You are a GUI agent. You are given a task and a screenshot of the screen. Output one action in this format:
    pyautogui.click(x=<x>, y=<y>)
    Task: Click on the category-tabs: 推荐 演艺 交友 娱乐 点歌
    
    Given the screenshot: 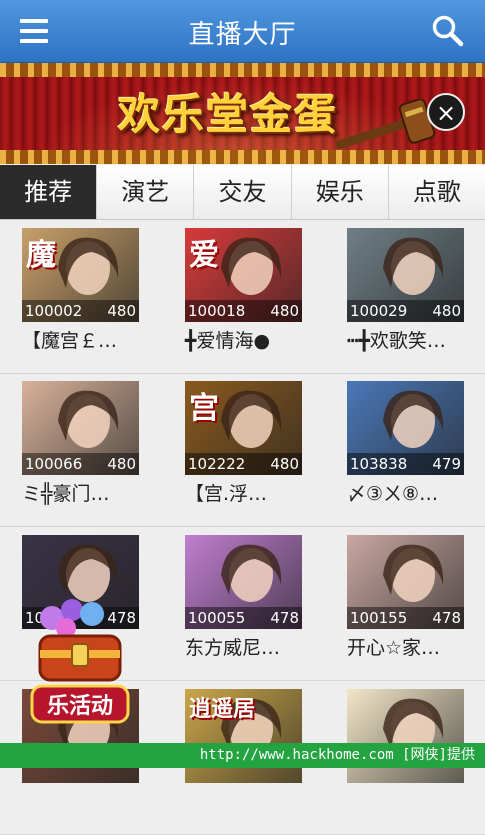 What is the action you would take?
    pyautogui.click(x=242, y=192)
    